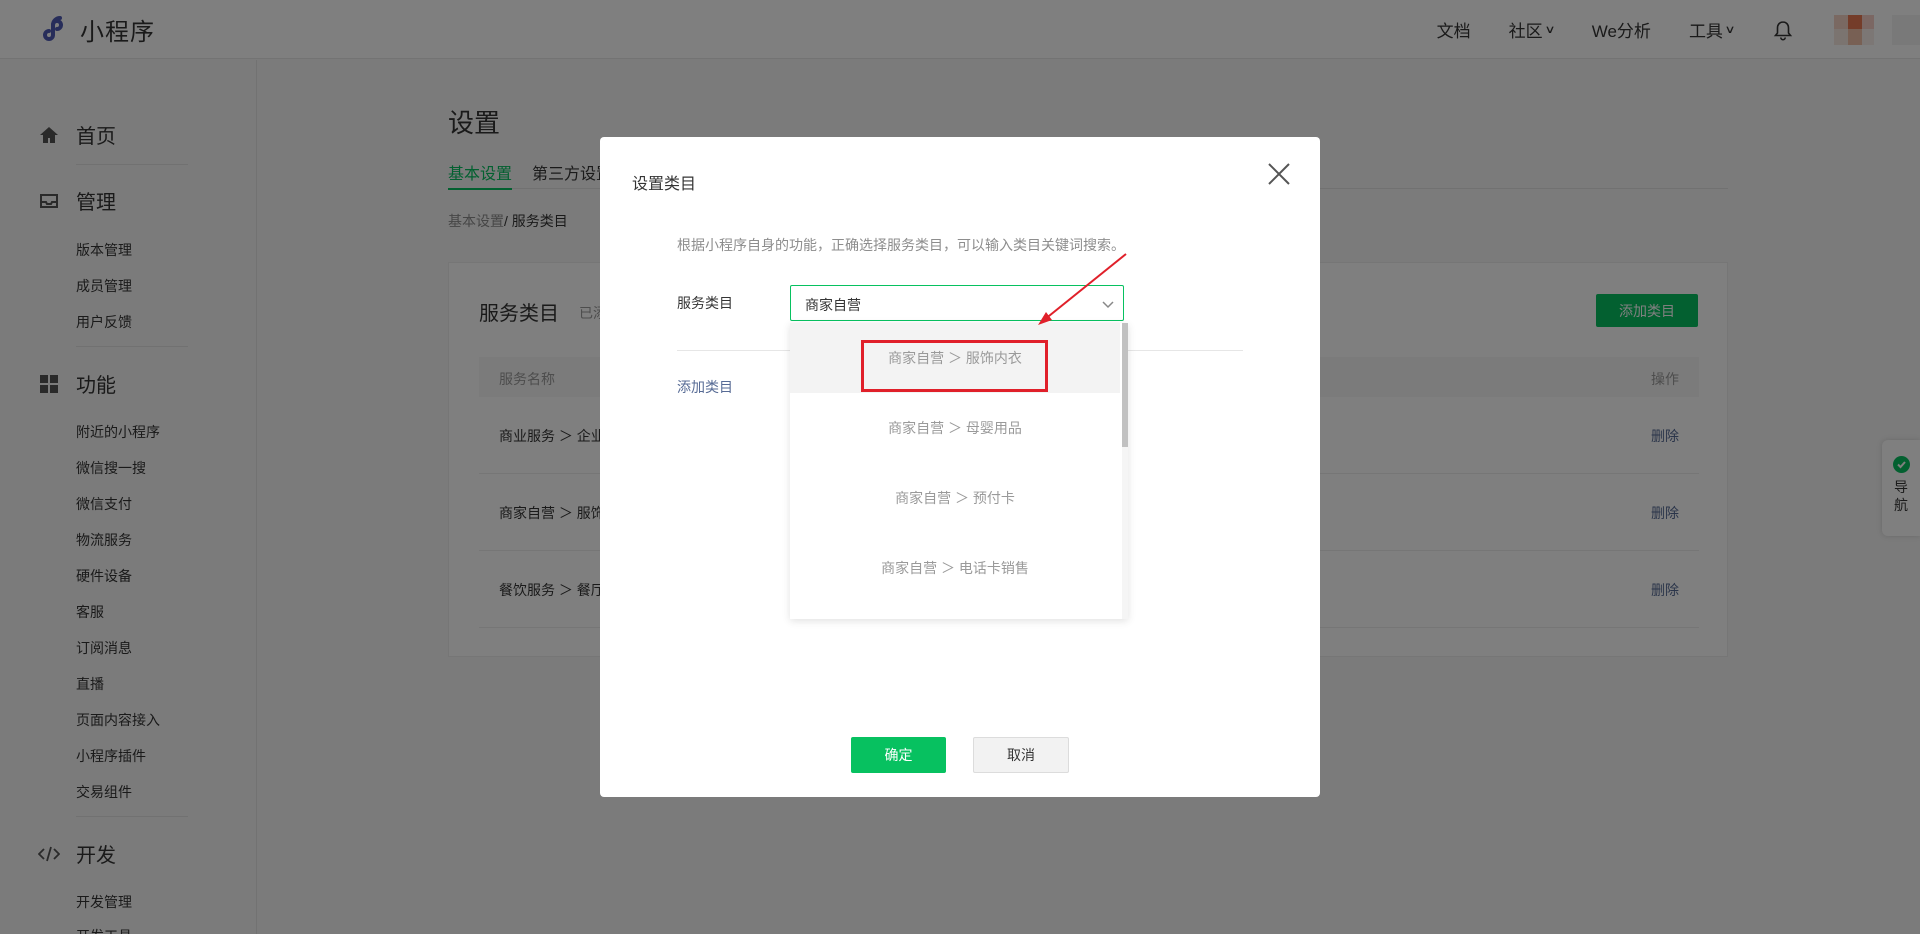 The width and height of the screenshot is (1920, 934). Describe the element at coordinates (705, 387) in the screenshot. I see `dialog-add-category-link: 添加类目` at that location.